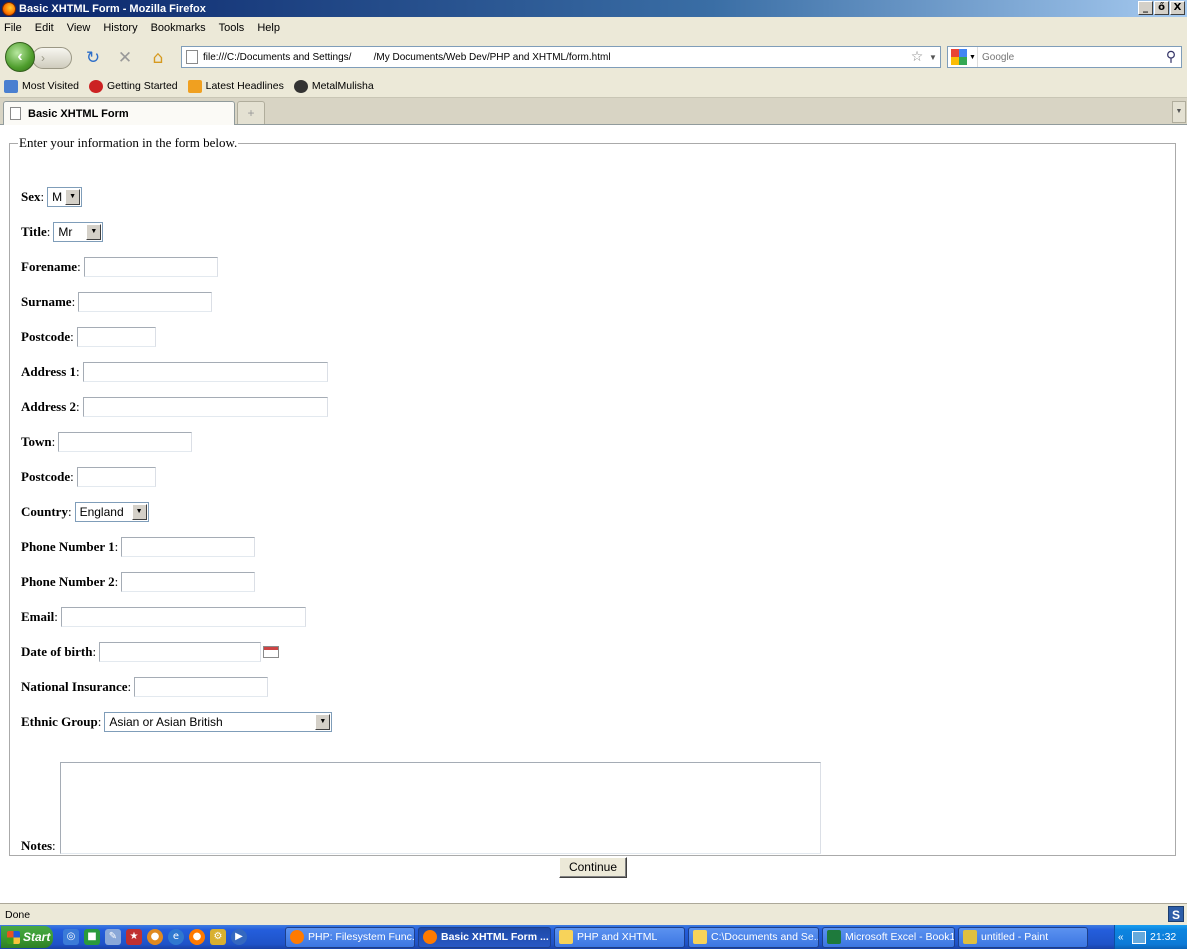  Describe the element at coordinates (155, 937) in the screenshot. I see `quicklaunch-icon: ●` at that location.